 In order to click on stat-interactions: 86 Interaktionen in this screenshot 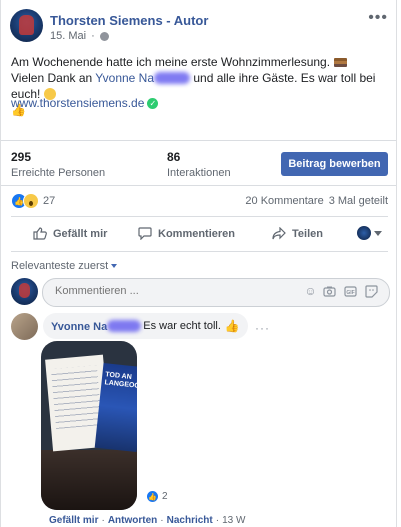, I will do `click(199, 164)`.